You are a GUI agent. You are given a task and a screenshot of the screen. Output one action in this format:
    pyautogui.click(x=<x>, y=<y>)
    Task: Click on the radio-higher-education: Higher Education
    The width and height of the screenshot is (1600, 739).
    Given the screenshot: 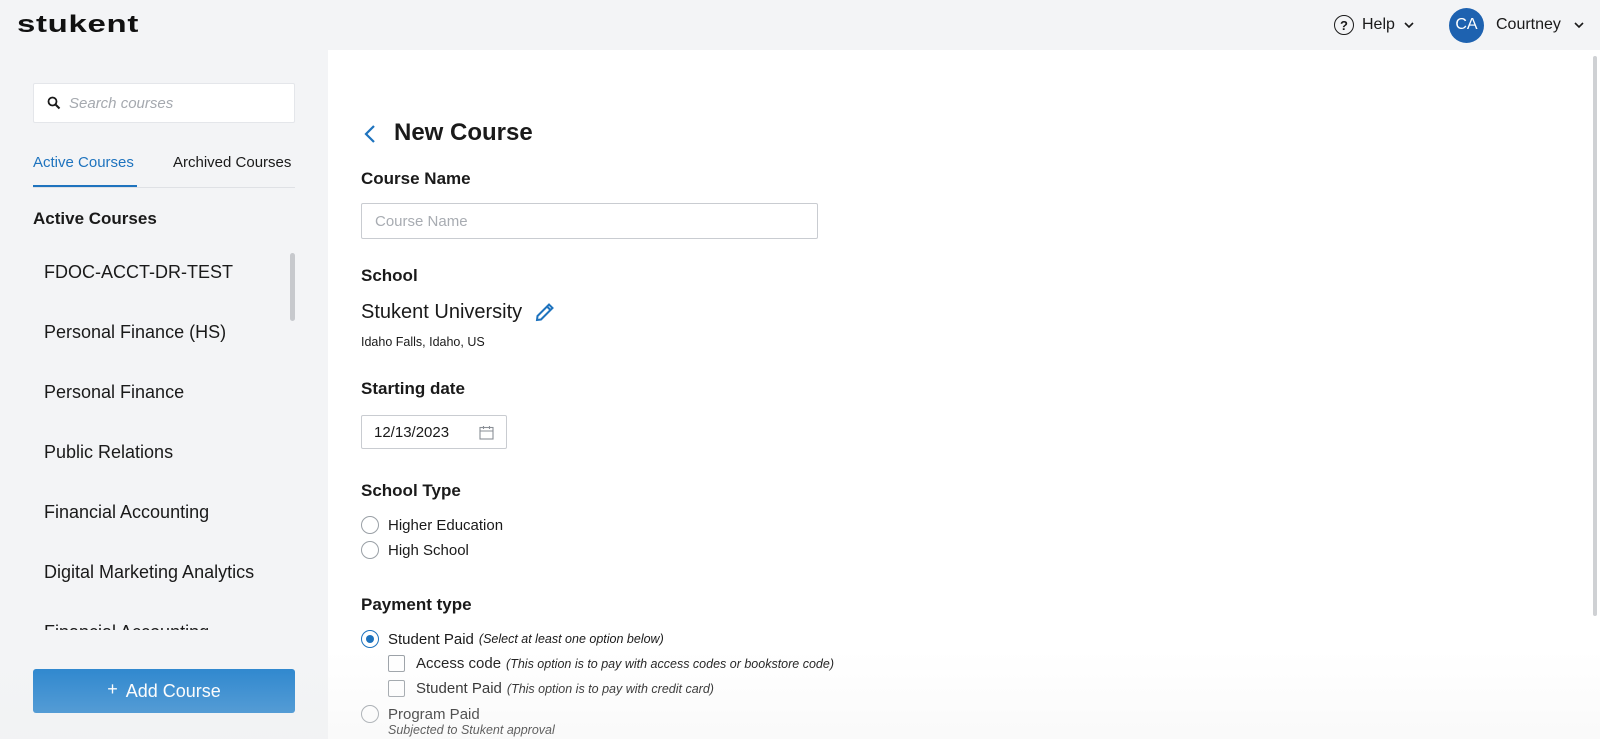 What is the action you would take?
    pyautogui.click(x=432, y=525)
    